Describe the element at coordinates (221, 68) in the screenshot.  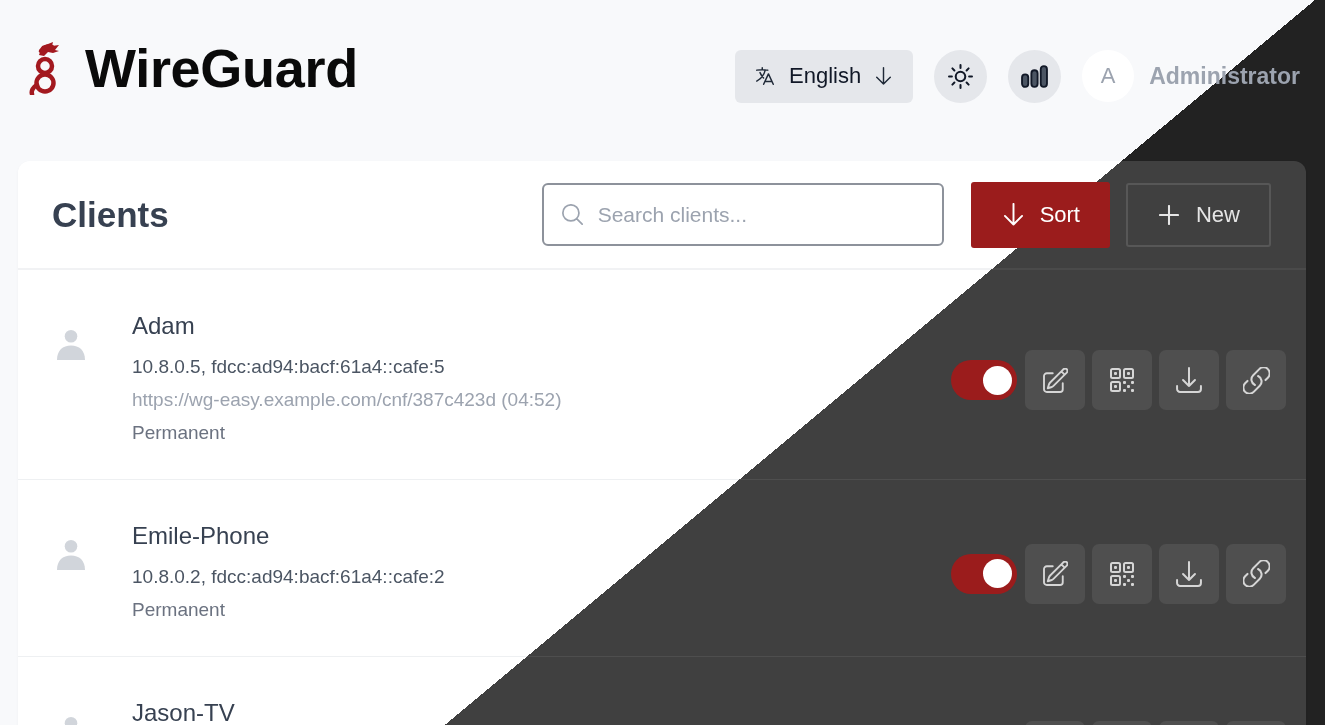
I see `app-title: WireGuard` at that location.